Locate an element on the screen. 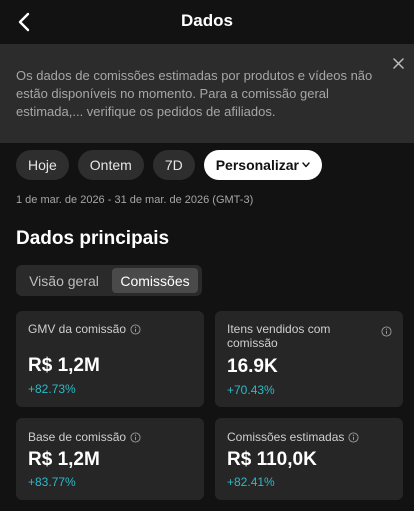 The image size is (414, 511). chip-label: Personalizar is located at coordinates (257, 165).